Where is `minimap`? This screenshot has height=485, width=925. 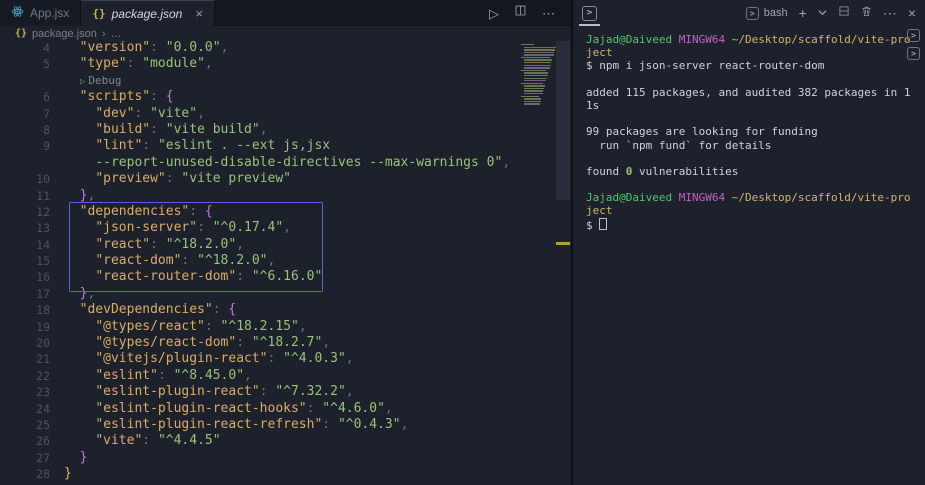 minimap is located at coordinates (539, 77).